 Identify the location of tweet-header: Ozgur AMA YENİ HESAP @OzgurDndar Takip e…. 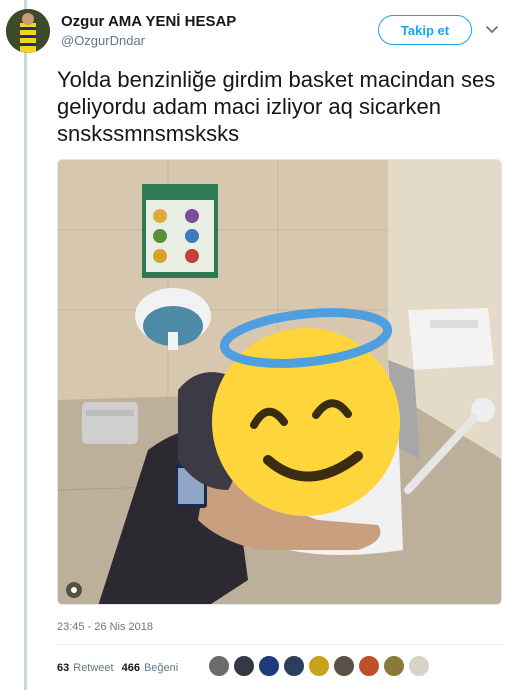
(254, 31).